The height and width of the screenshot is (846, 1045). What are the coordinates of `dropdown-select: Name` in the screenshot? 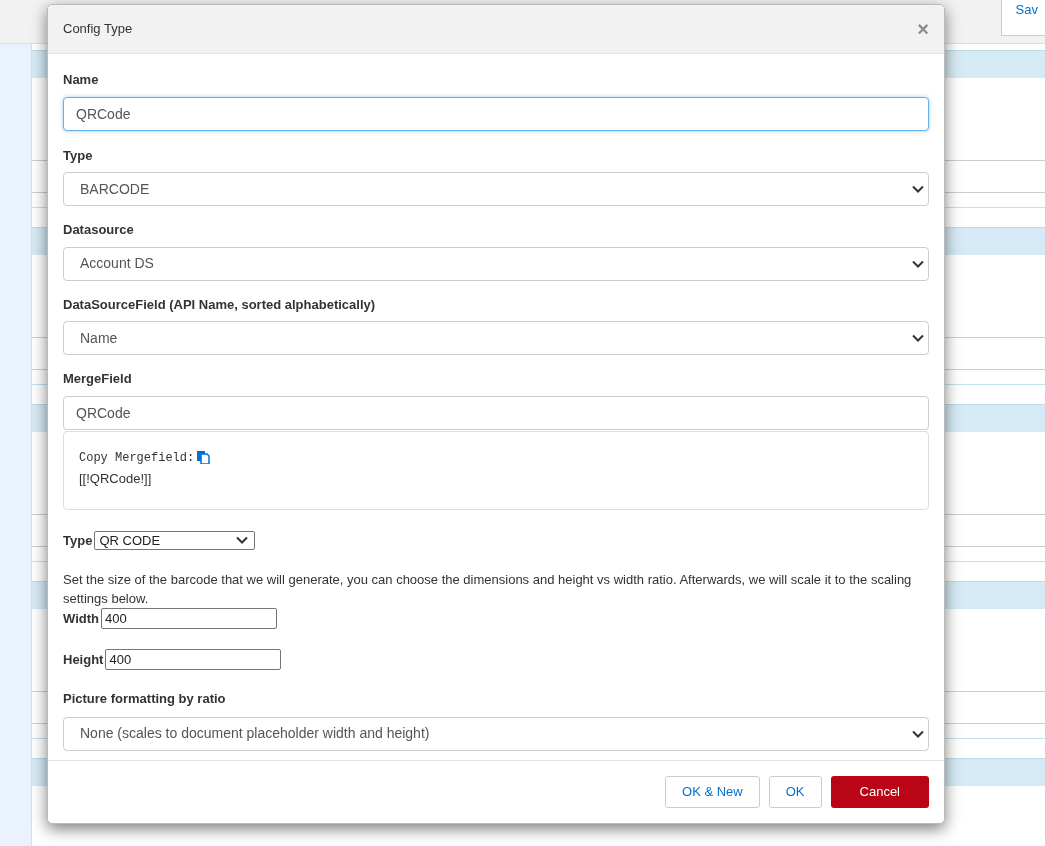 It's located at (496, 338).